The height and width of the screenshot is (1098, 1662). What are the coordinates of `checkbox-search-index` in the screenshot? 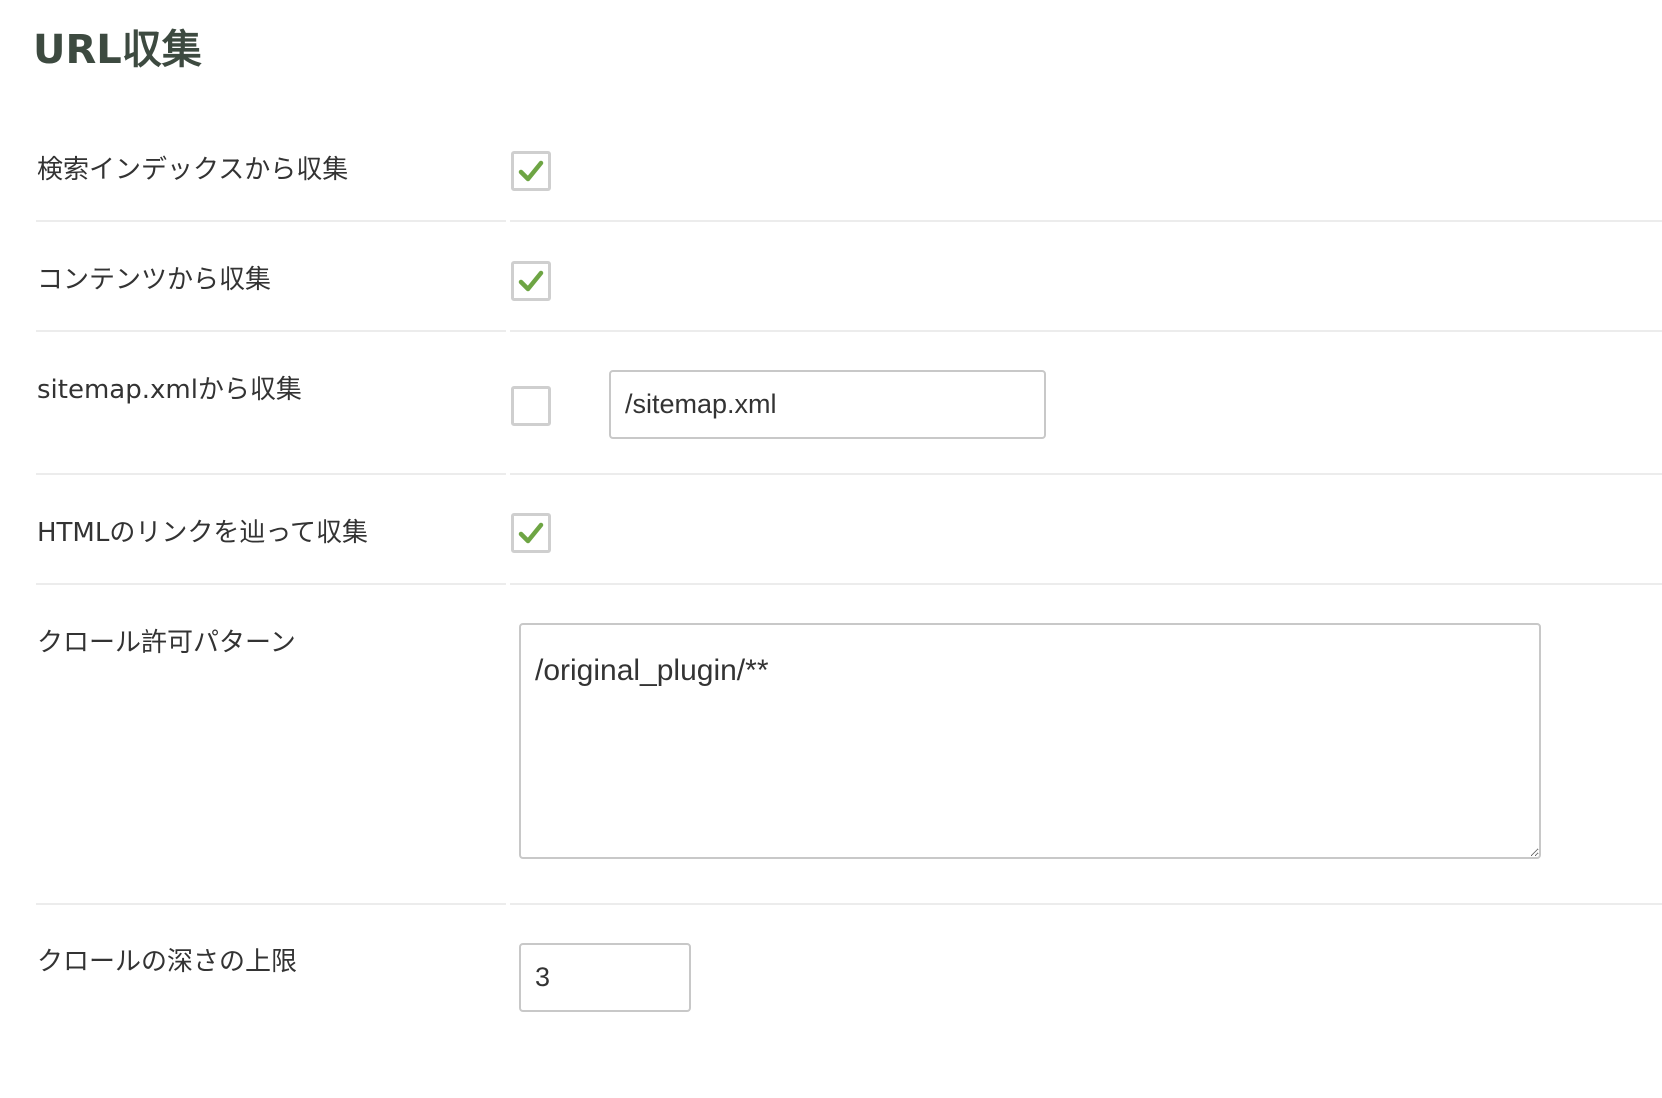 It's located at (531, 171).